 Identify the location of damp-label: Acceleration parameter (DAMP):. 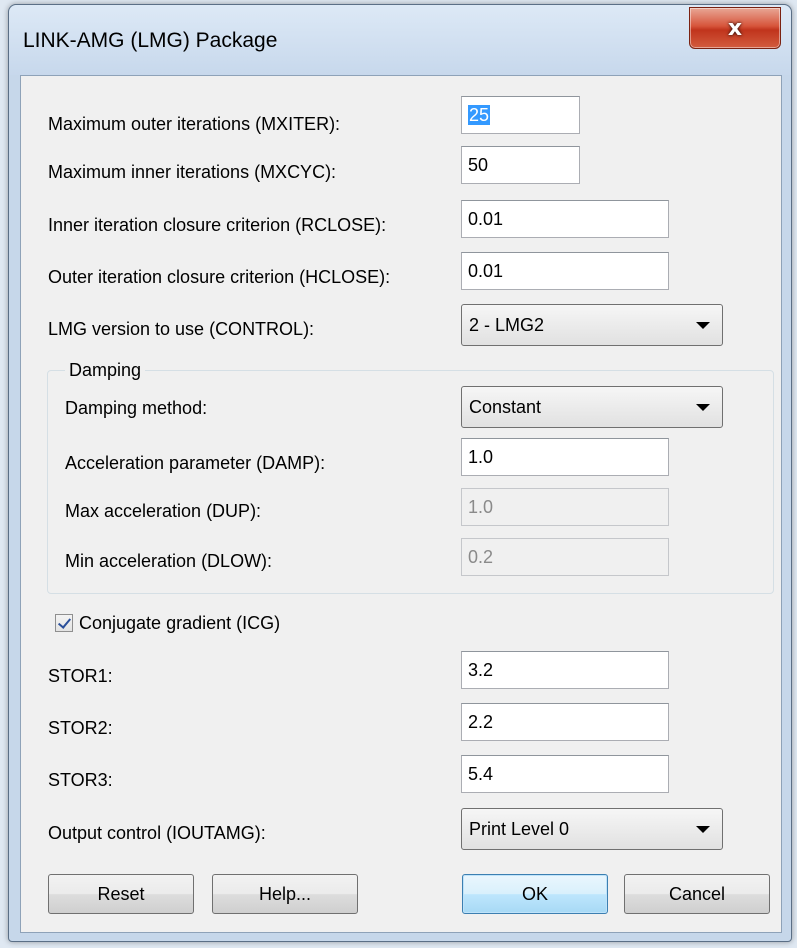
(195, 463).